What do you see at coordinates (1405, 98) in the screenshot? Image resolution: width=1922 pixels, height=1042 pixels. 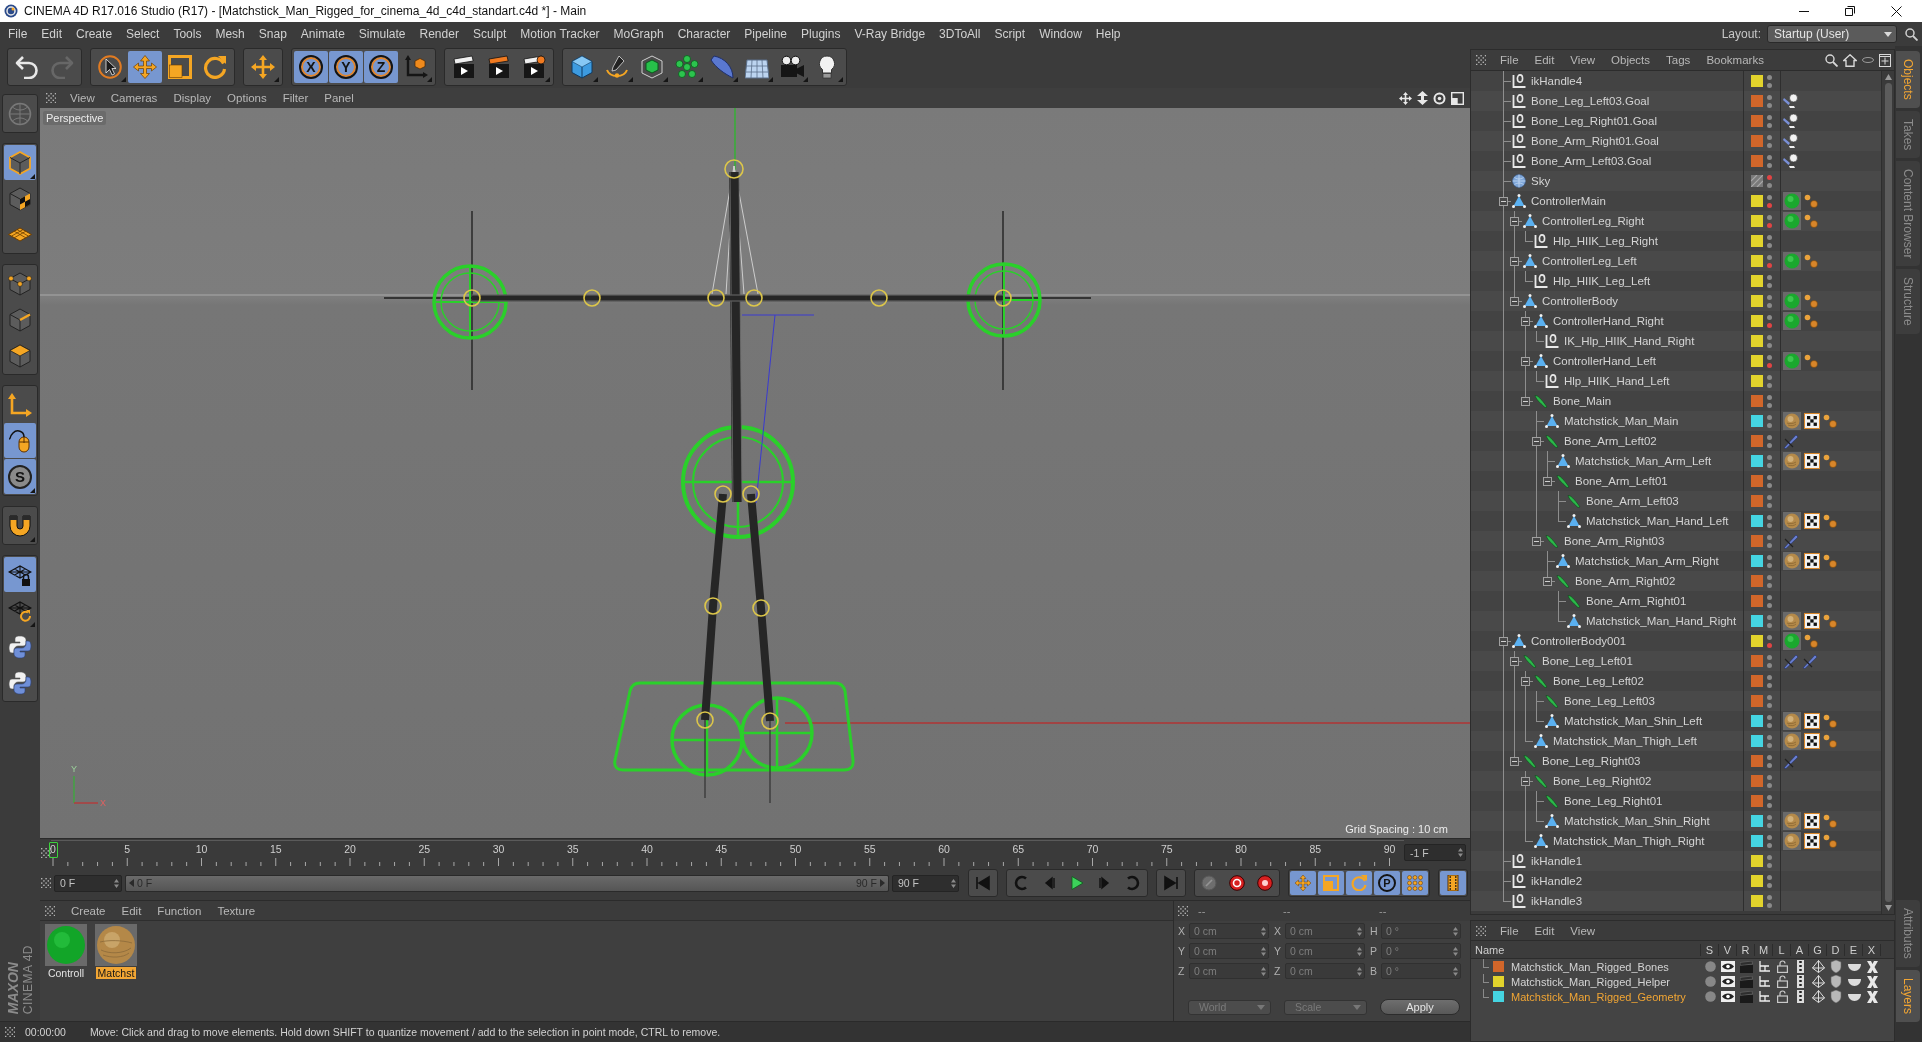 I see `move-arrows-icon` at bounding box center [1405, 98].